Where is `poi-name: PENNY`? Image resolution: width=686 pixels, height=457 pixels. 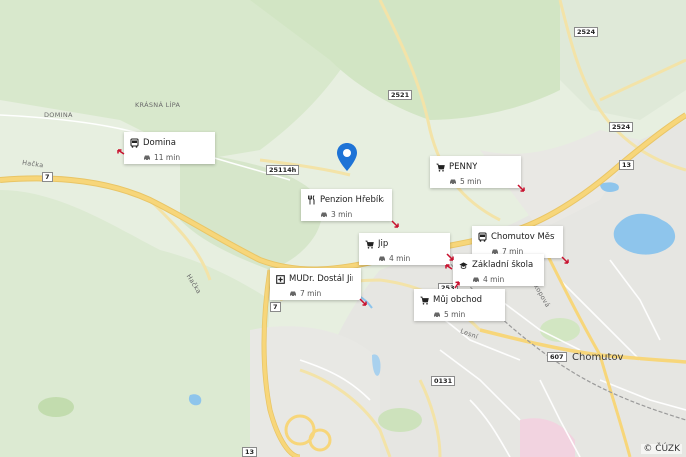 poi-name: PENNY is located at coordinates (463, 167).